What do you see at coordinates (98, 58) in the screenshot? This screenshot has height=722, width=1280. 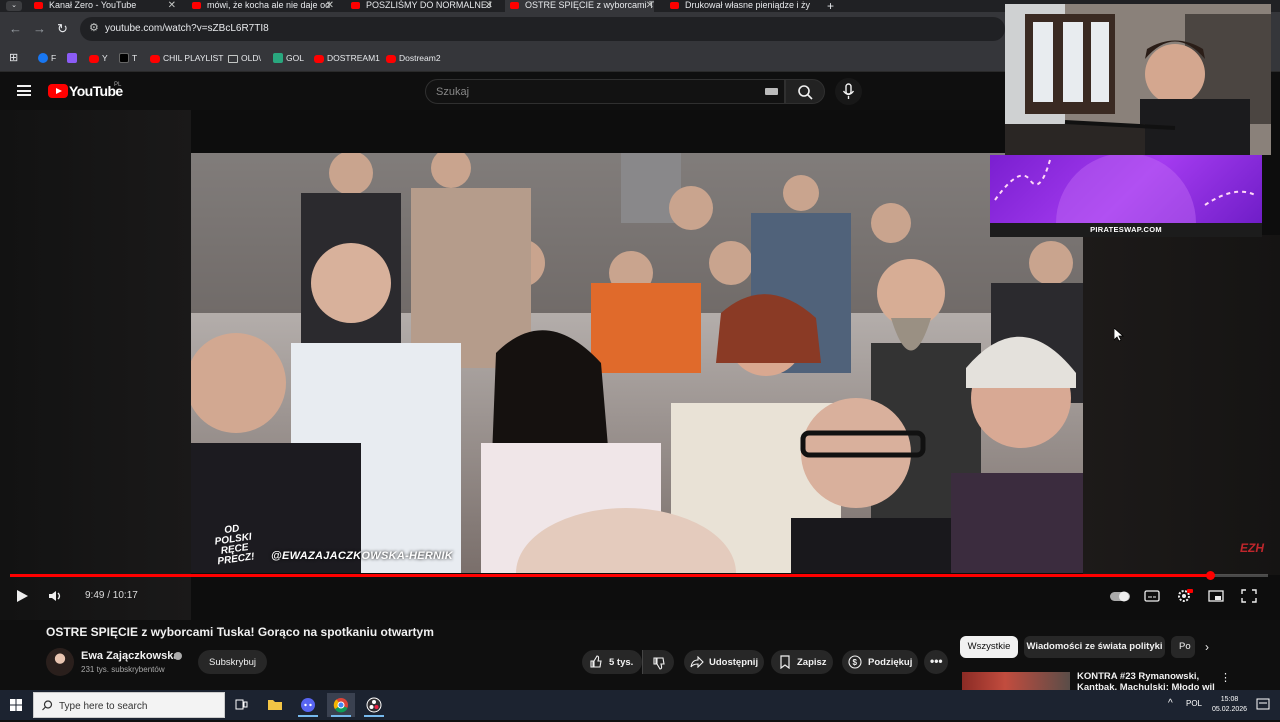 I see `bookmark-youtube: Y` at bounding box center [98, 58].